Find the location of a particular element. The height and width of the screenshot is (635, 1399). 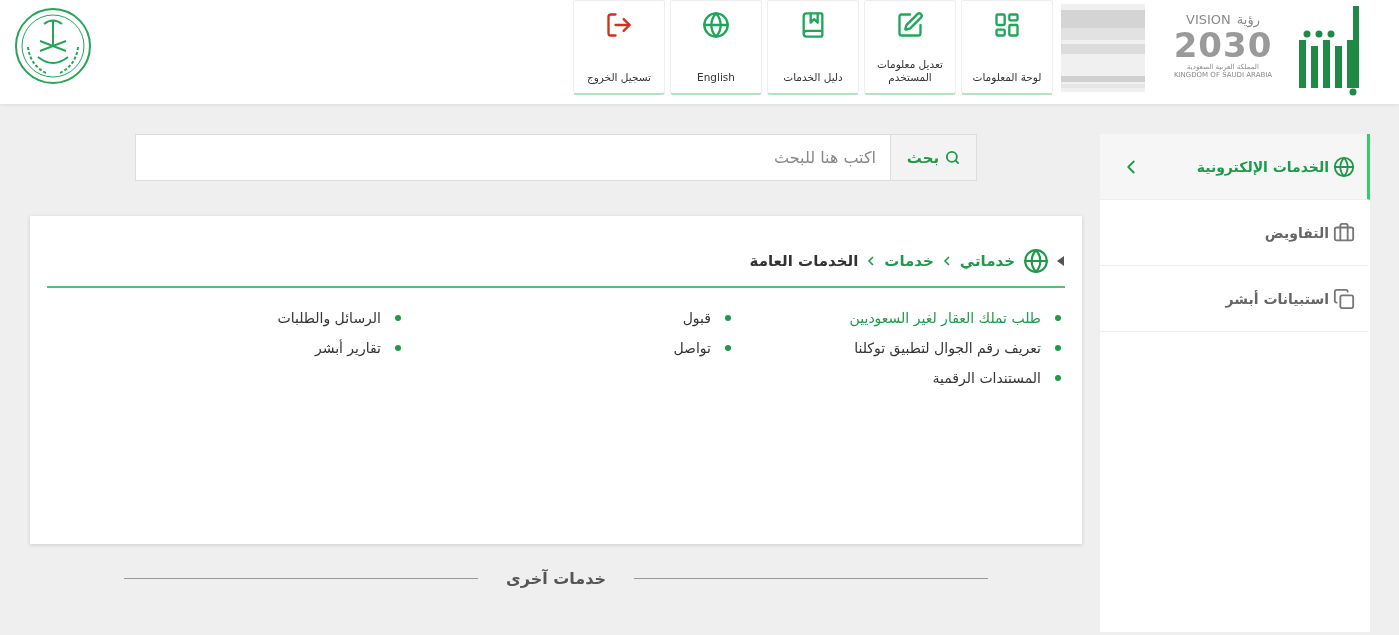

logout-icon is located at coordinates (619, 25).